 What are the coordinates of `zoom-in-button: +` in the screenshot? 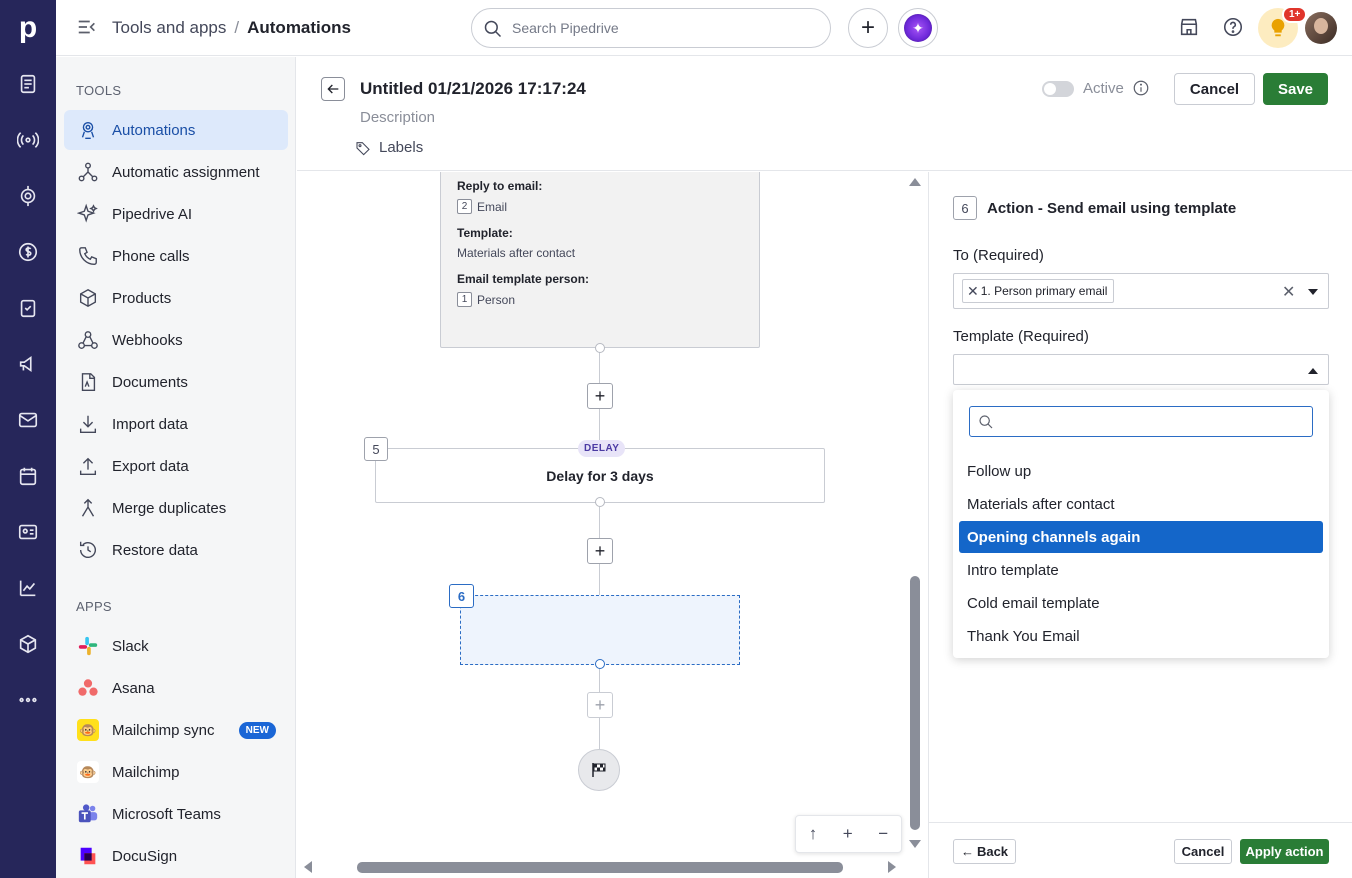 It's located at (848, 834).